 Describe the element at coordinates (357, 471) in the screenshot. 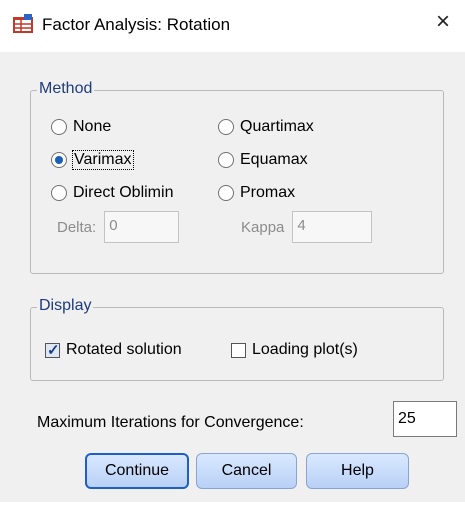

I see `help-button: Help` at that location.